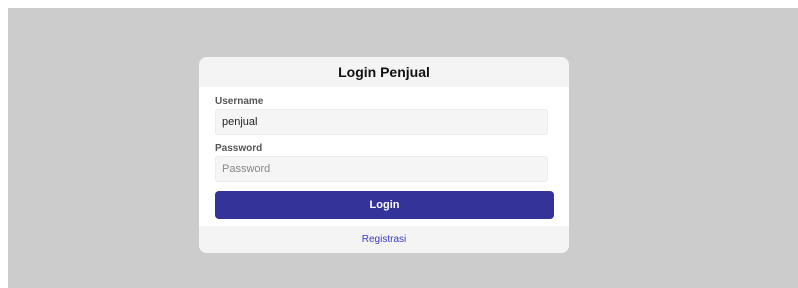 This screenshot has width=798, height=288. Describe the element at coordinates (239, 148) in the screenshot. I see `password-label: Password` at that location.